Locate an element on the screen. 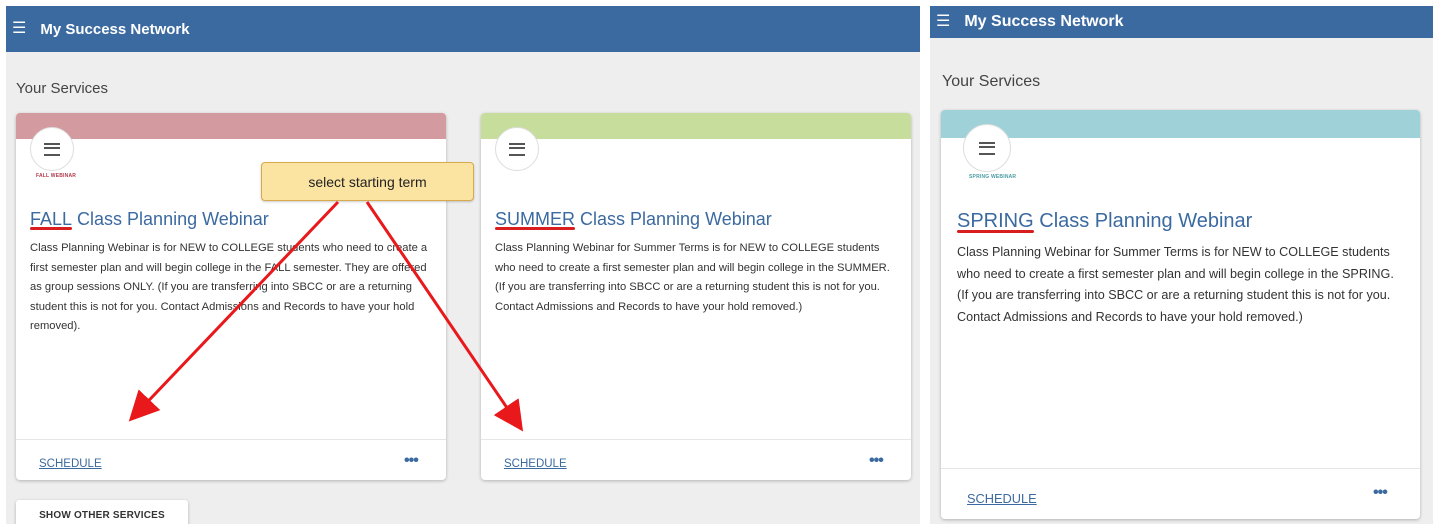 The width and height of the screenshot is (1433, 524). card-title: SPRING Class Planning Webinar is located at coordinates (1104, 221).